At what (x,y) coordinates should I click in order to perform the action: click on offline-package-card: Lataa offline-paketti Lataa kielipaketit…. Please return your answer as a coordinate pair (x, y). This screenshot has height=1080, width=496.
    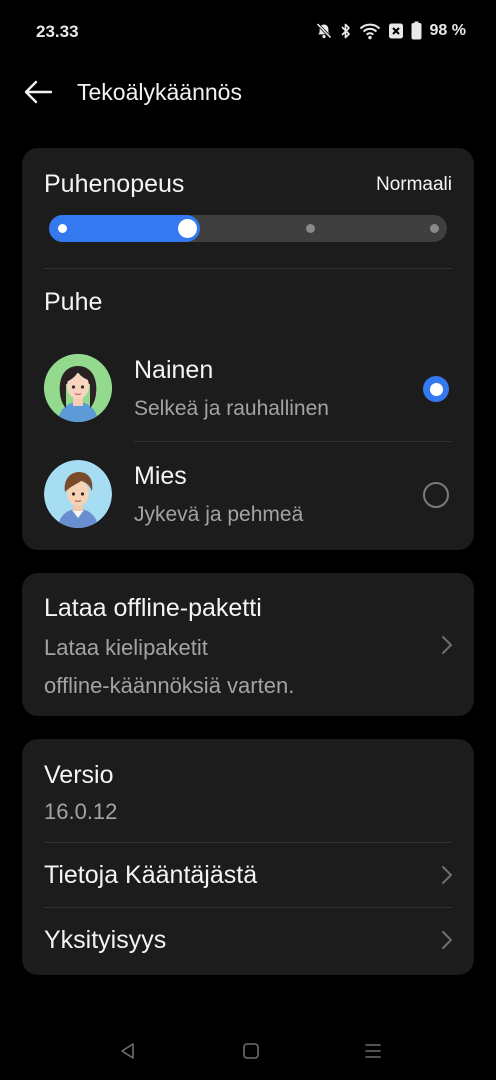
    Looking at the image, I should click on (248, 644).